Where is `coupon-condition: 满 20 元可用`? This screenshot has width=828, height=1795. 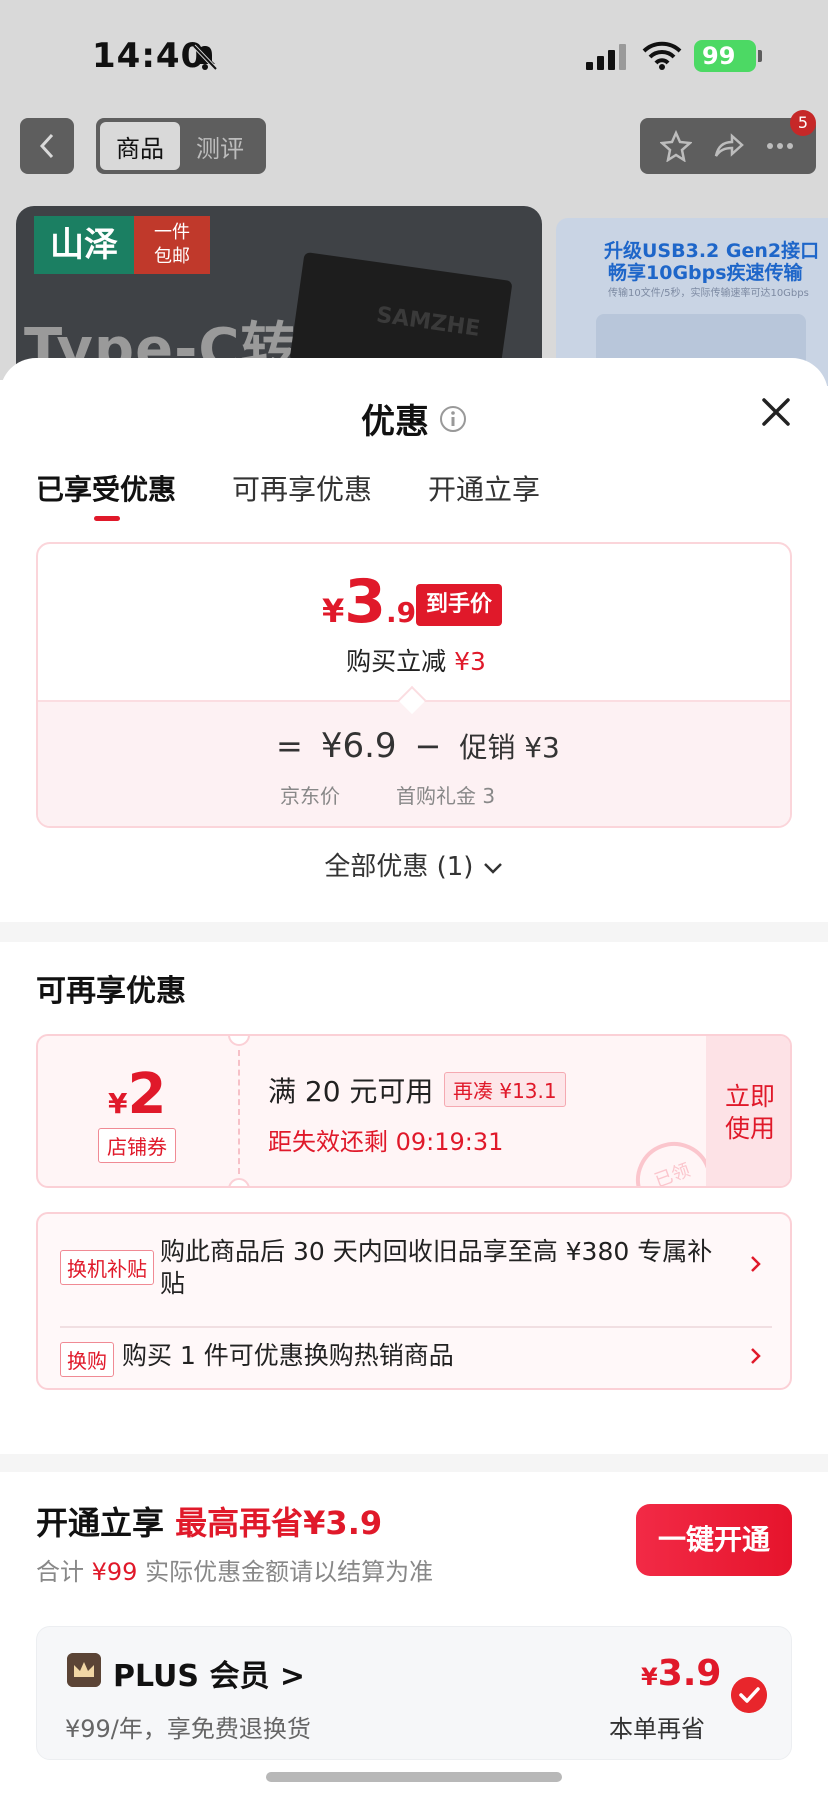 coupon-condition: 满 20 元可用 is located at coordinates (351, 1091).